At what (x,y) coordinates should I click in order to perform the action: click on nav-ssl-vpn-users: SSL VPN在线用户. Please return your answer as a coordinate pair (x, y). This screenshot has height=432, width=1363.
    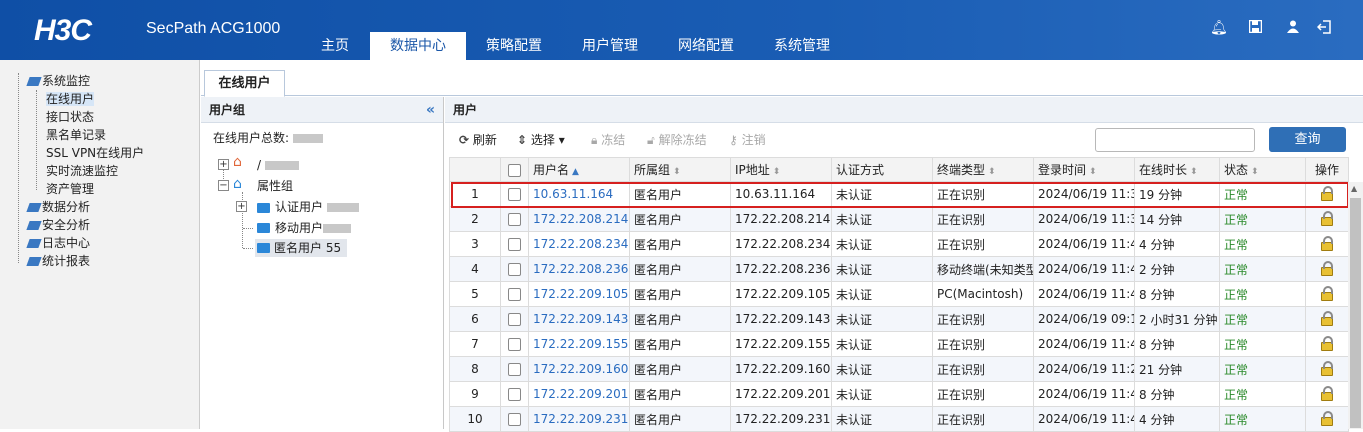
    Looking at the image, I should click on (95, 153).